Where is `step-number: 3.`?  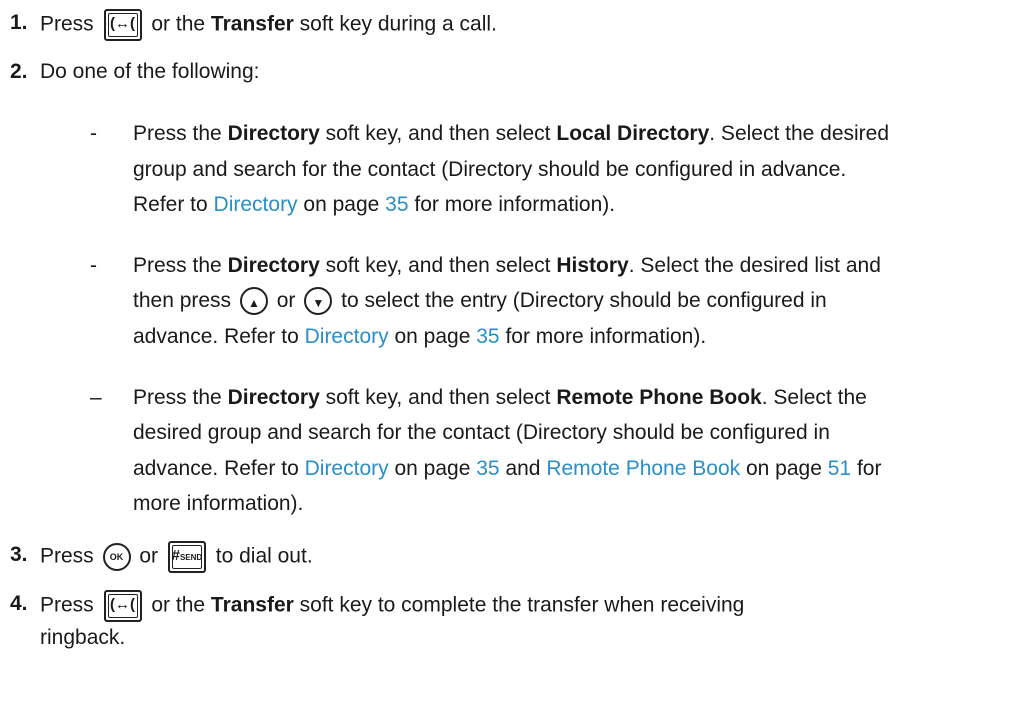
step-number: 3. is located at coordinates (19, 554).